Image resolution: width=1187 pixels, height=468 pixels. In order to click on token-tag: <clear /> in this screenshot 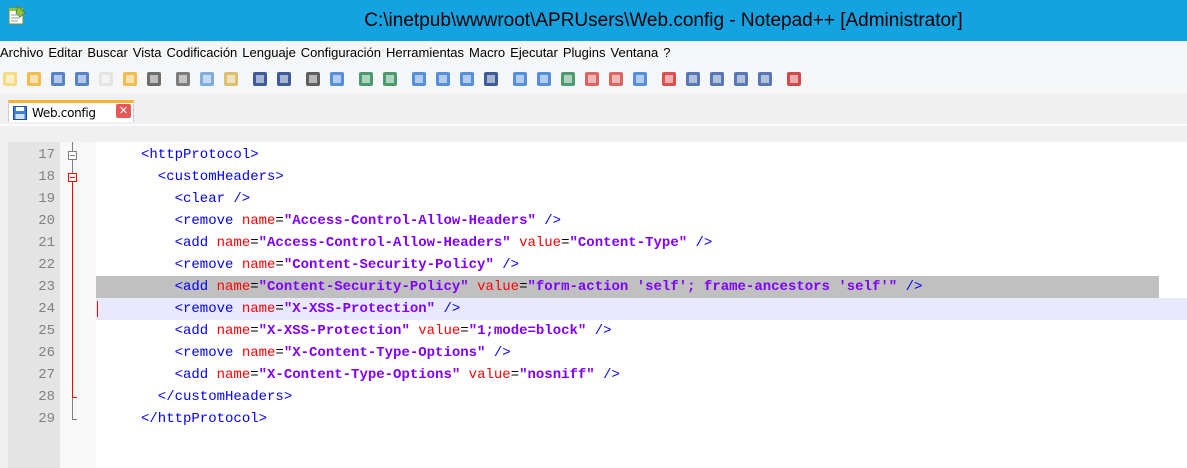, I will do `click(212, 199)`.